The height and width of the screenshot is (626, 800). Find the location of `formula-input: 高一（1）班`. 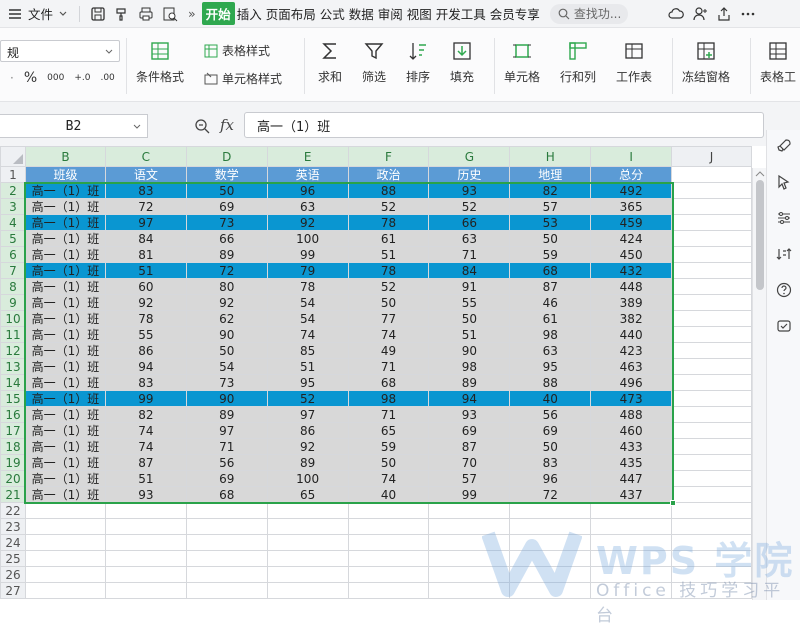

formula-input: 高一（1）班 is located at coordinates (504, 125).